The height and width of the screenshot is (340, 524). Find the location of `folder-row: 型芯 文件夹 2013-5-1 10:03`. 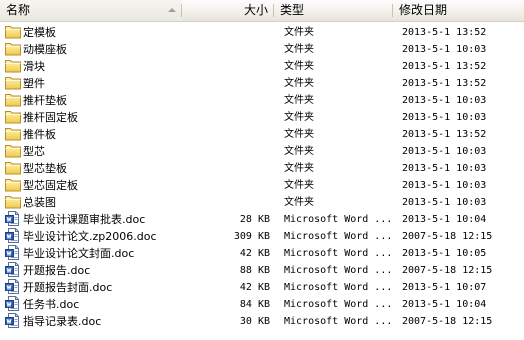

folder-row: 型芯 文件夹 2013-5-1 10:03 is located at coordinates (262, 151).